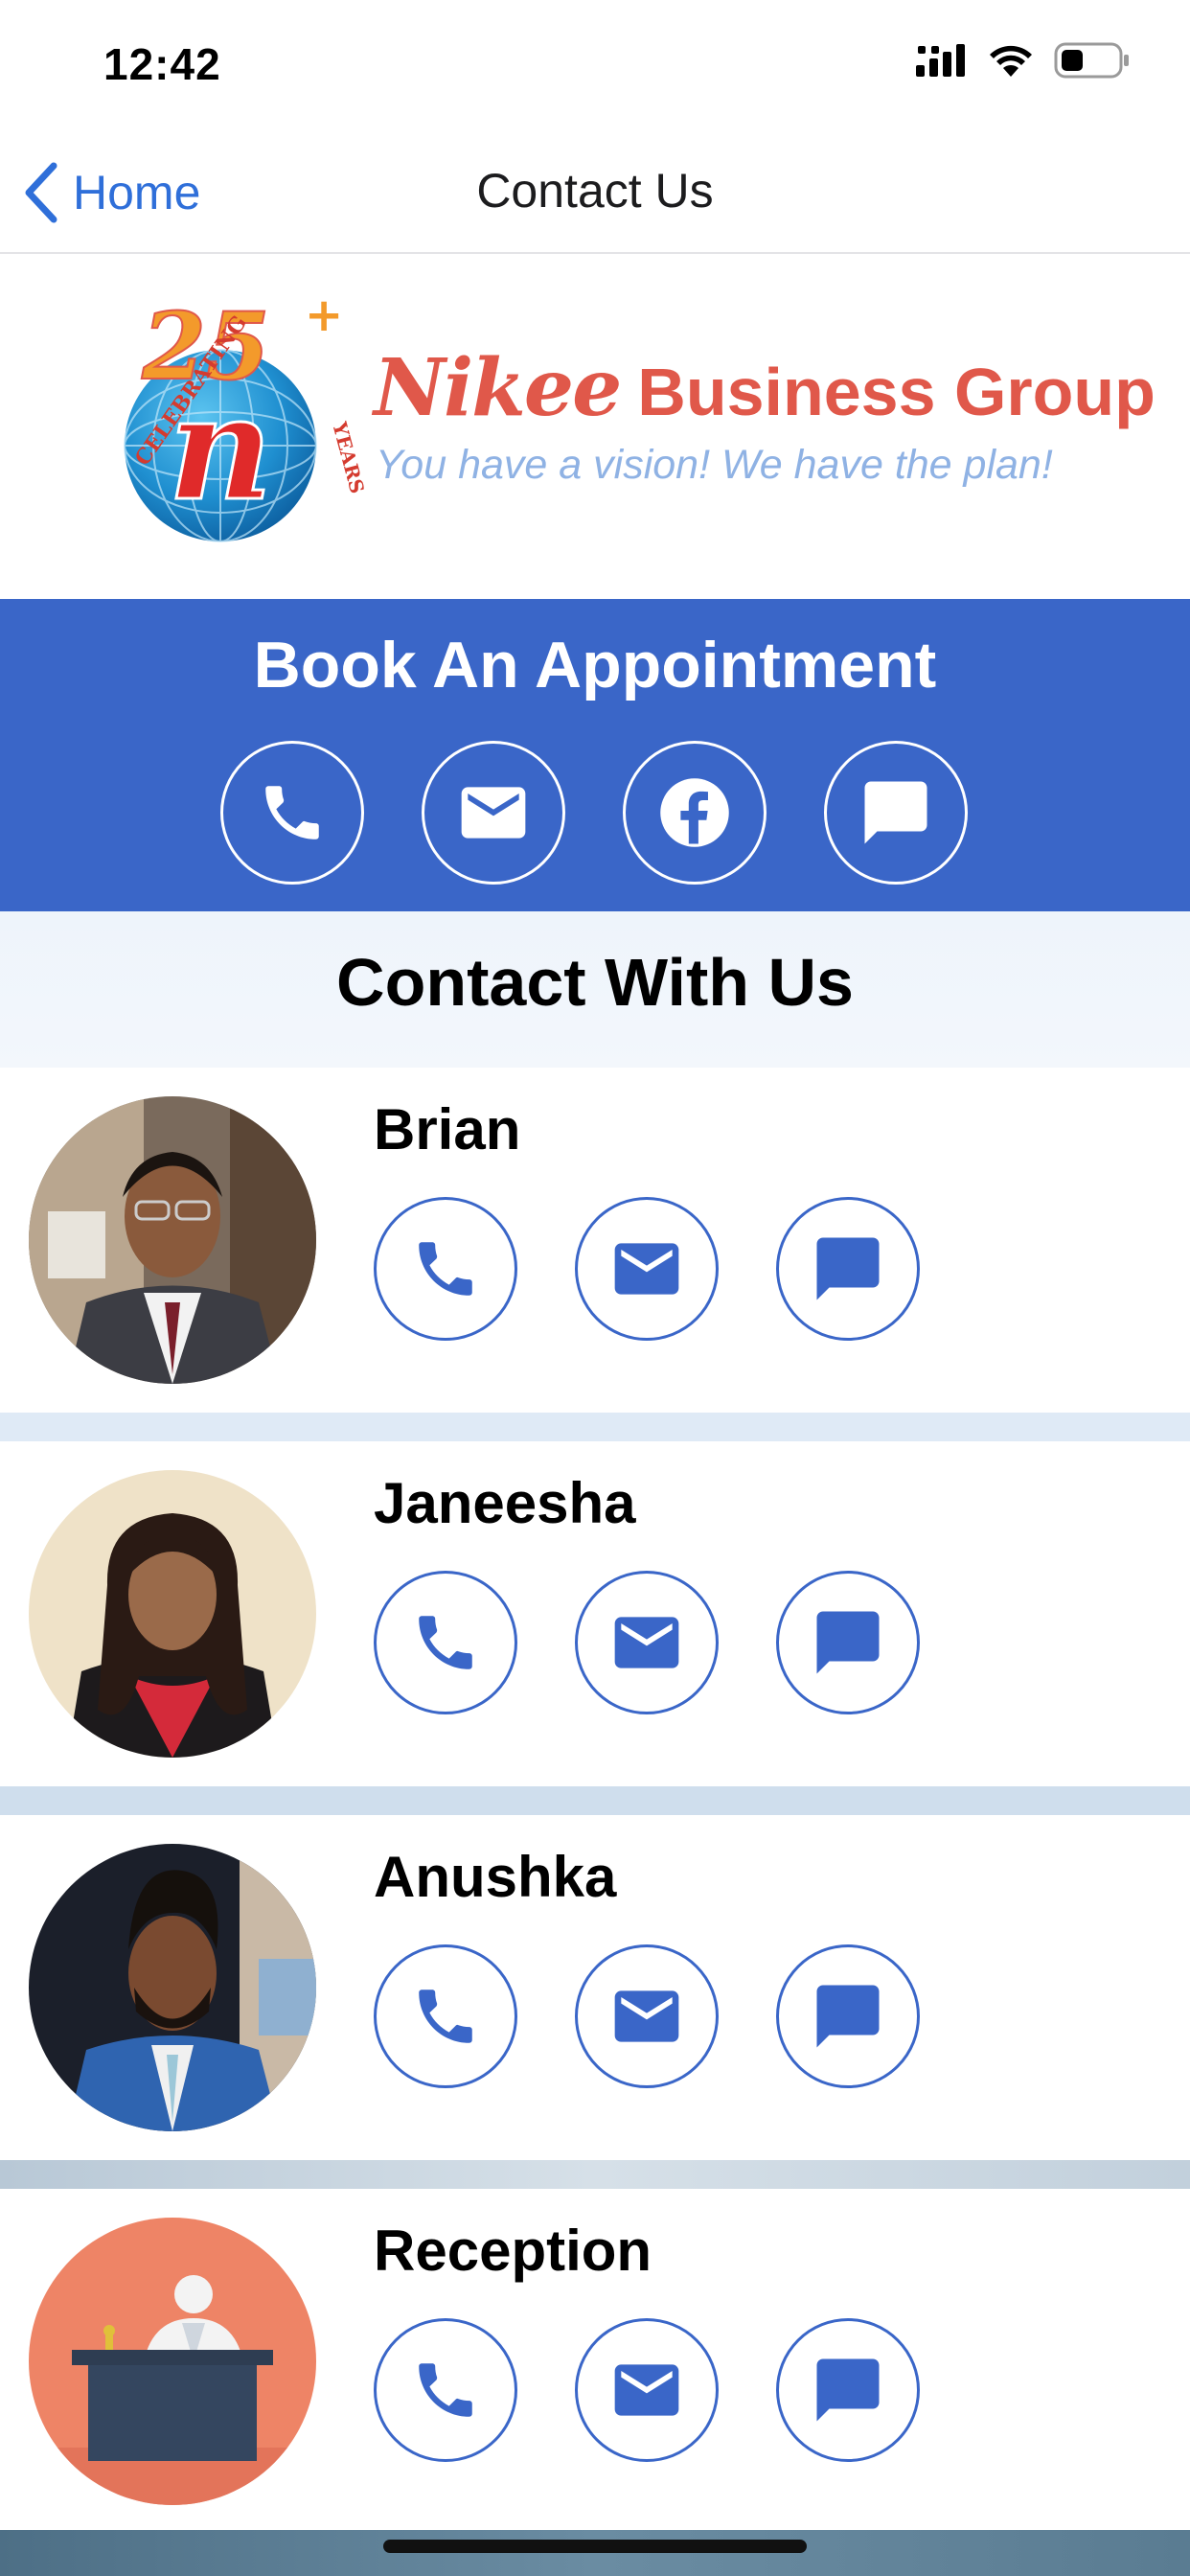 This screenshot has width=1190, height=2576. Describe the element at coordinates (1092, 60) in the screenshot. I see `battery-icon` at that location.